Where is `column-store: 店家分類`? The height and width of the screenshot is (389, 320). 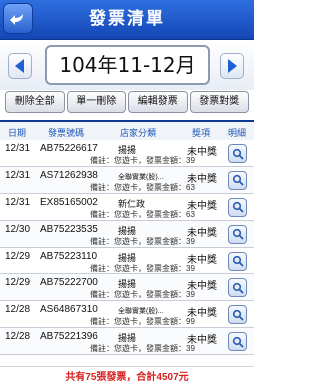
column-store: 店家分類 is located at coordinates (138, 133).